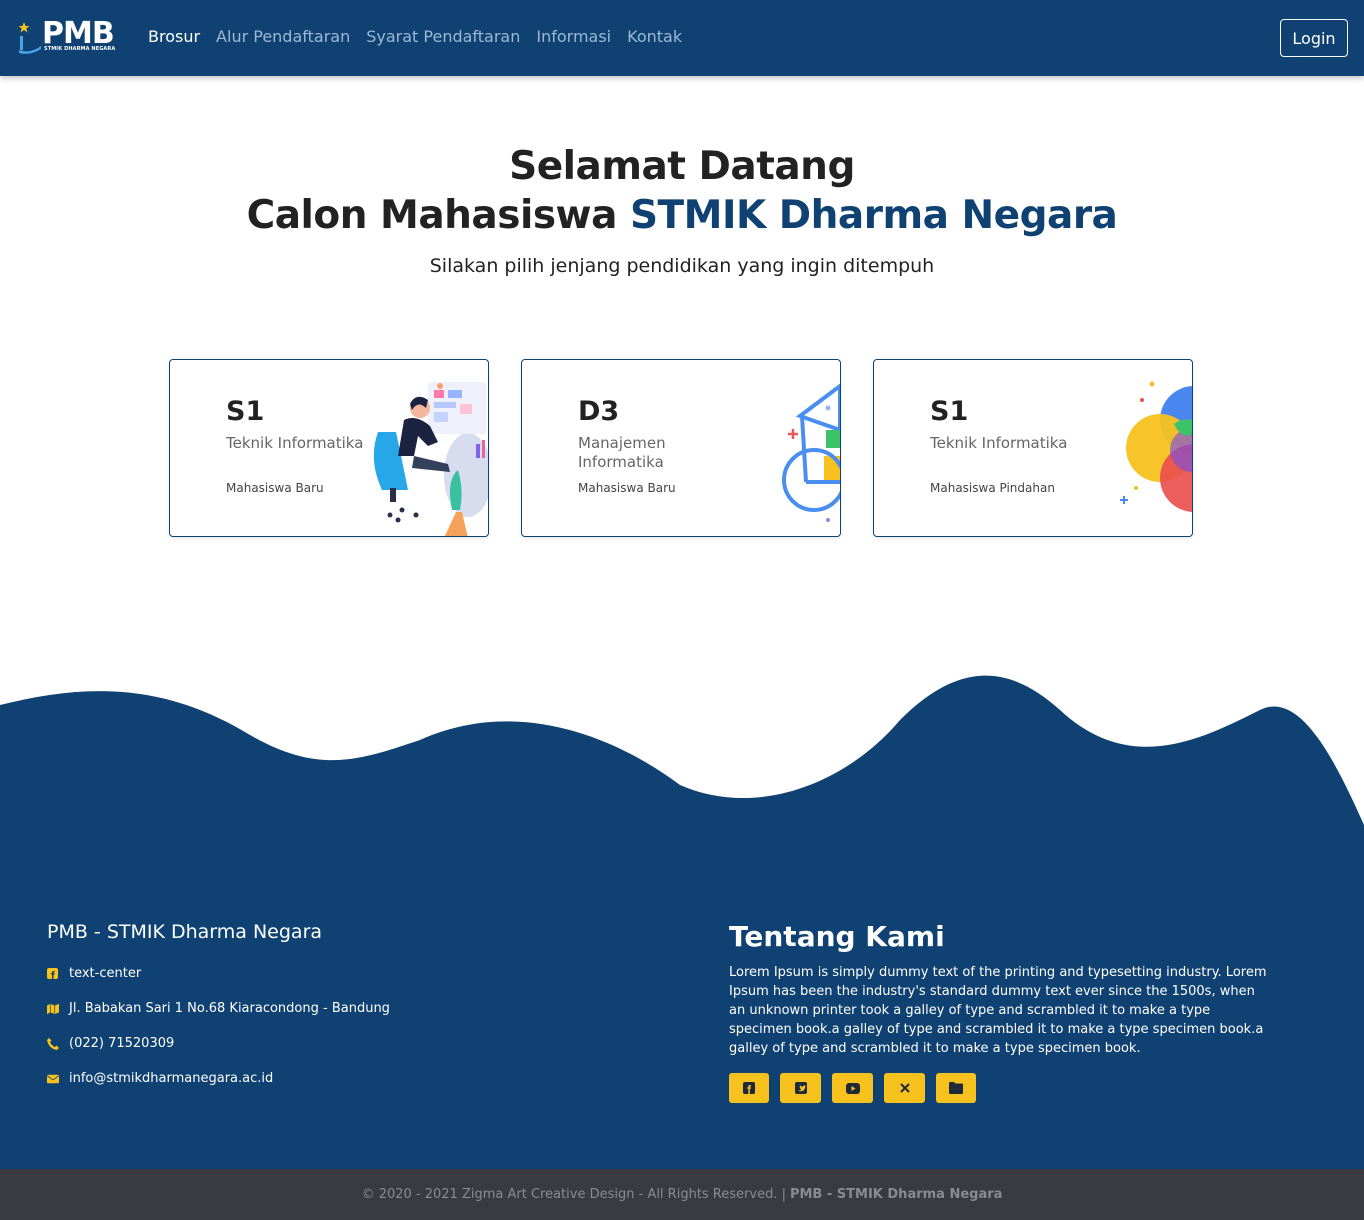  I want to click on youtube-icon, so click(852, 1088).